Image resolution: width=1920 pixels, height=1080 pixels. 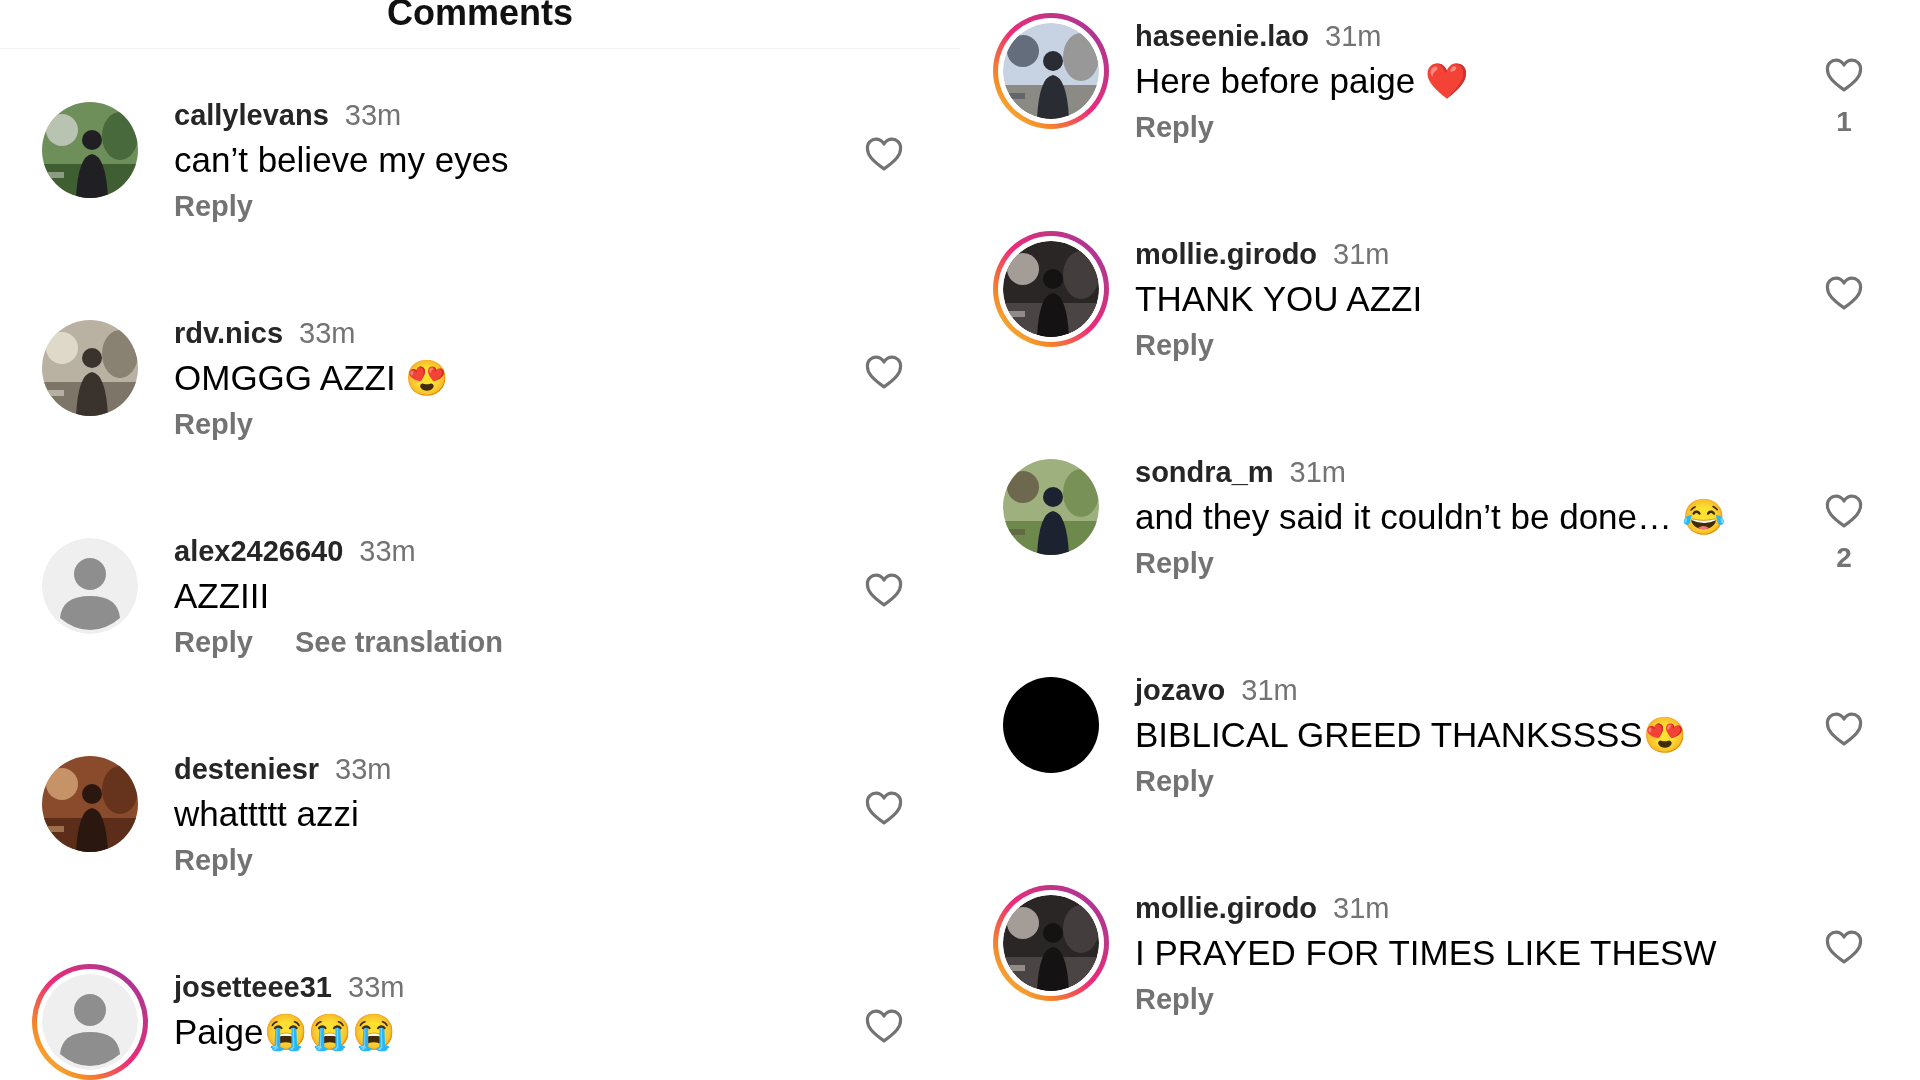 I want to click on translation-link: See translation, so click(x=399, y=642).